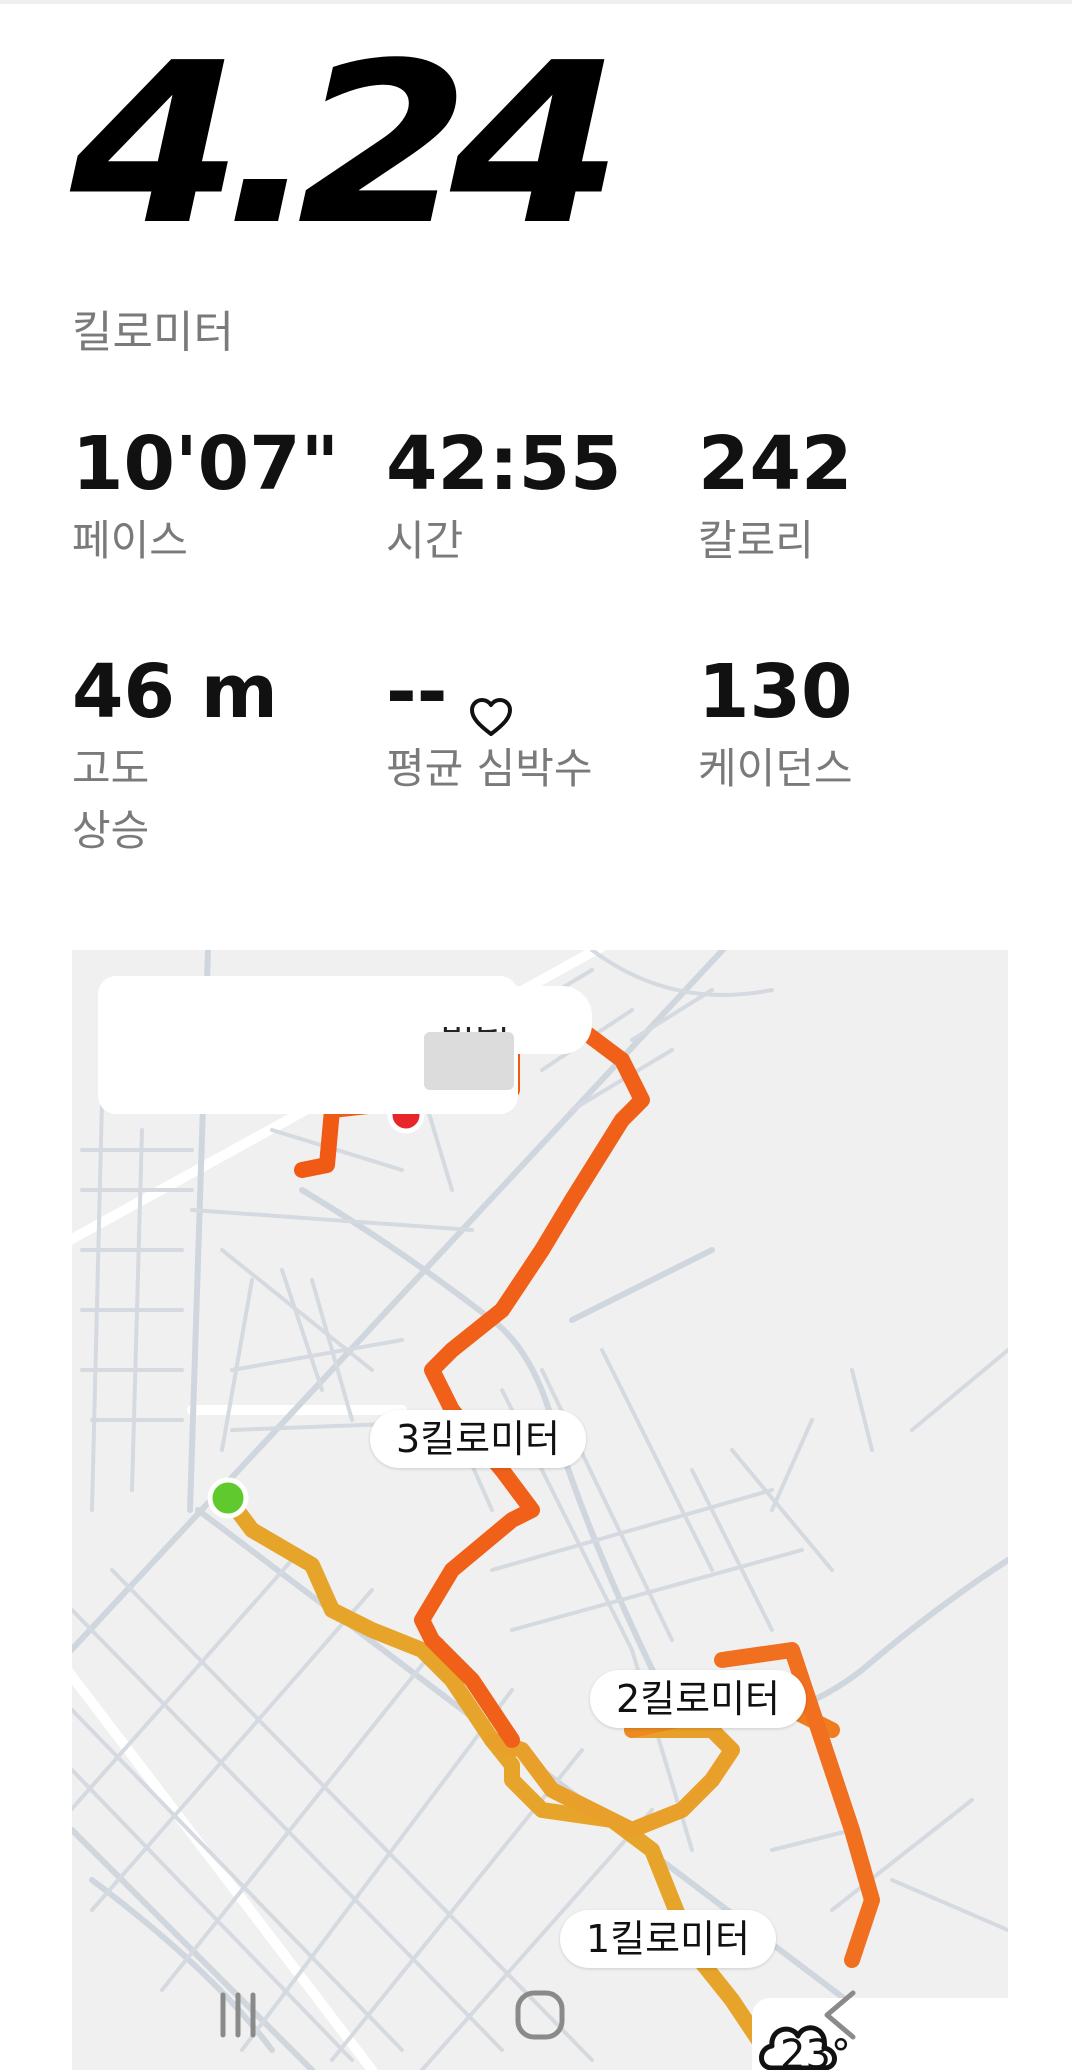 This screenshot has width=1072, height=2070. What do you see at coordinates (111, 799) in the screenshot?
I see `stat-elevation-label: 고도 상승` at bounding box center [111, 799].